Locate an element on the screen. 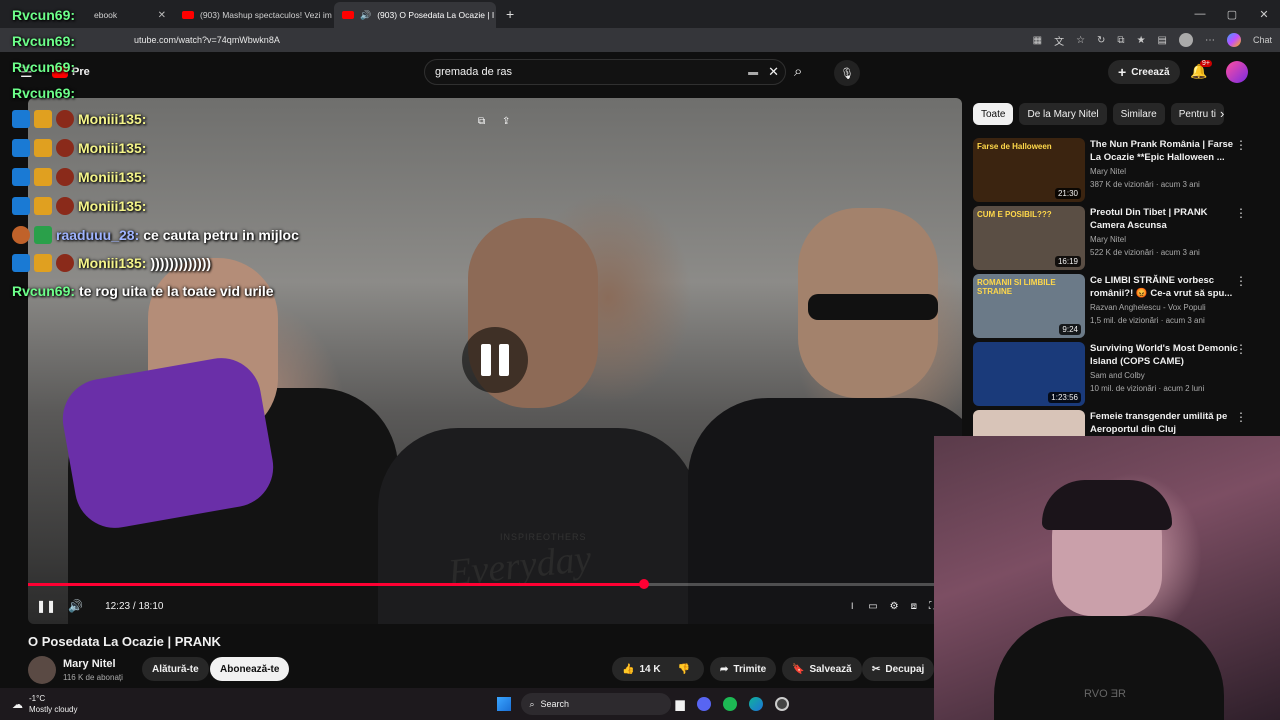  chip-for-you: Pentru ti is located at coordinates (1197, 114).